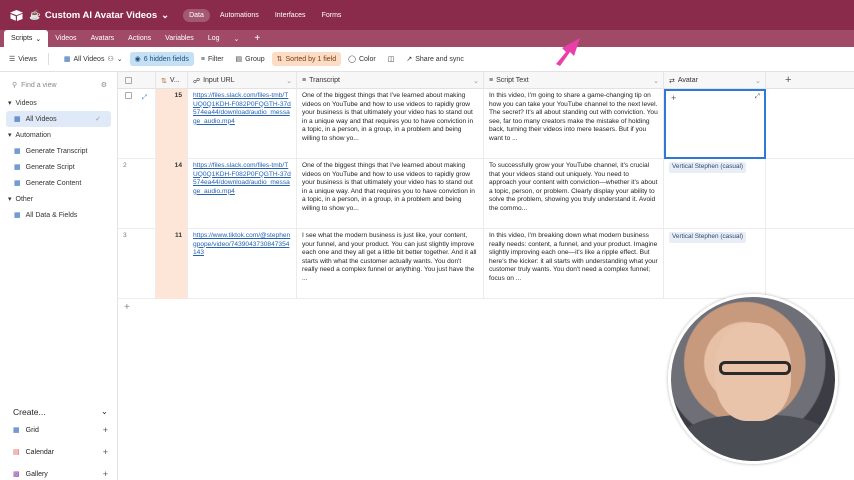 The width and height of the screenshot is (854, 480). I want to click on row-number-cell: 2, so click(137, 194).